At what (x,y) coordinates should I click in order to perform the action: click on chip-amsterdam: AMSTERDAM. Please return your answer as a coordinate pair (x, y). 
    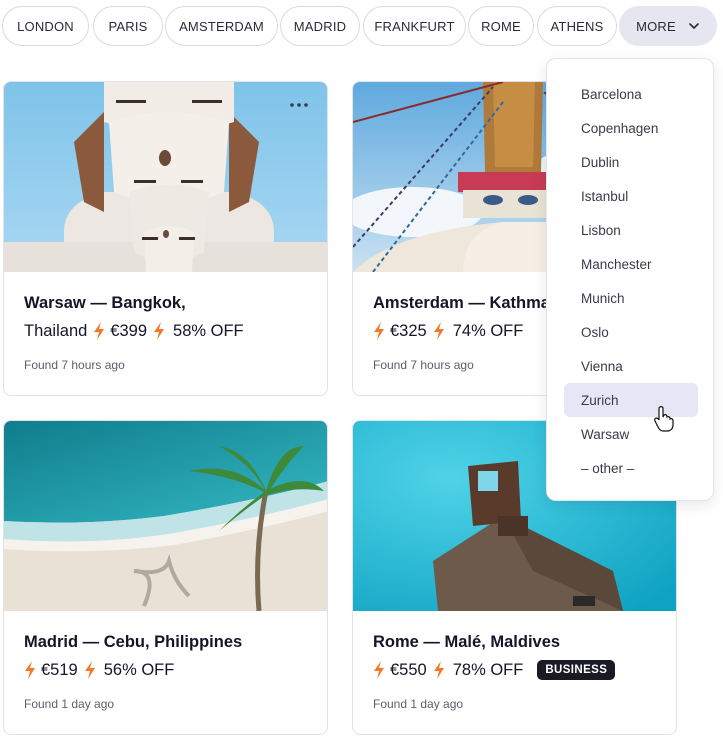
    Looking at the image, I should click on (221, 26).